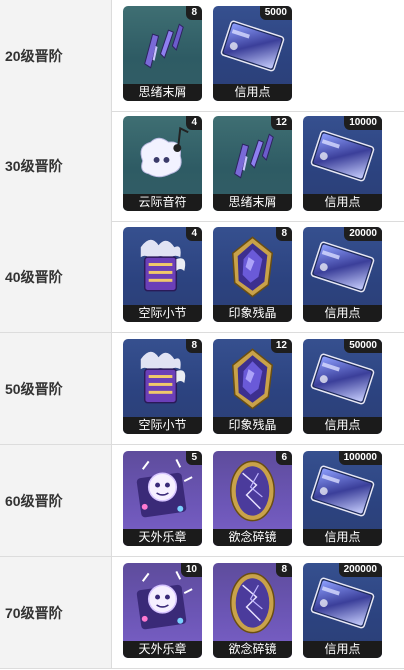 The width and height of the screenshot is (404, 670). I want to click on material-count-badge: 100000, so click(360, 458).